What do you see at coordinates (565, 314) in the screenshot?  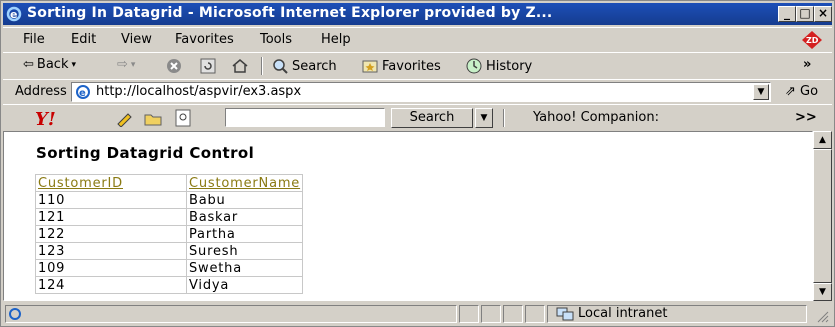 I see `intranet-icon` at bounding box center [565, 314].